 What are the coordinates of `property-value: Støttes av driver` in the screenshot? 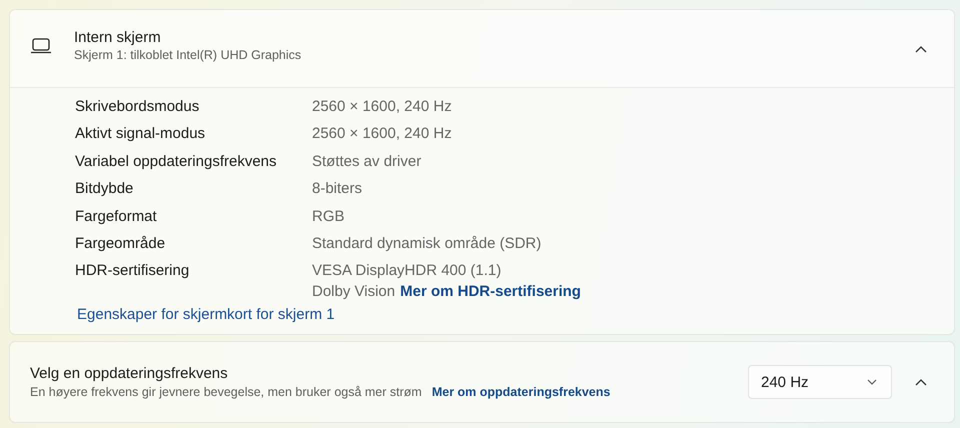 It's located at (367, 161).